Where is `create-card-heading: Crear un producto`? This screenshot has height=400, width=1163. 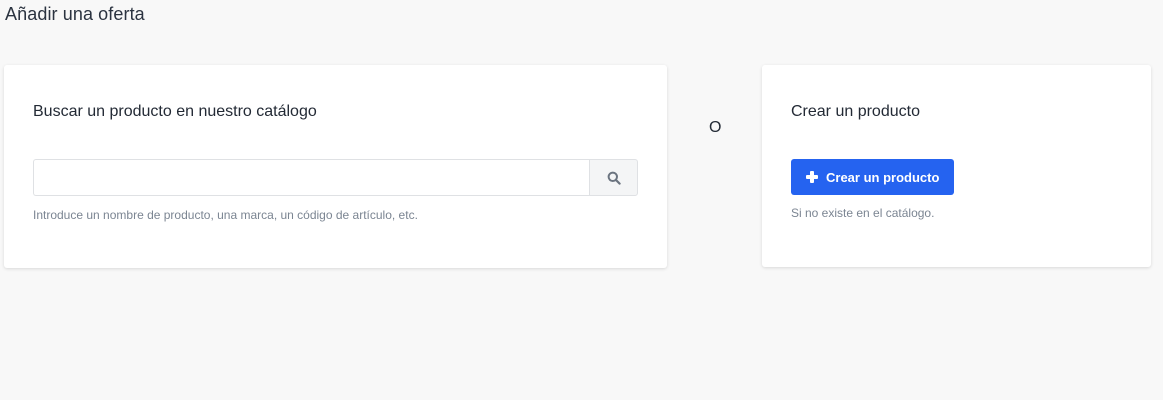
create-card-heading: Crear un producto is located at coordinates (855, 111).